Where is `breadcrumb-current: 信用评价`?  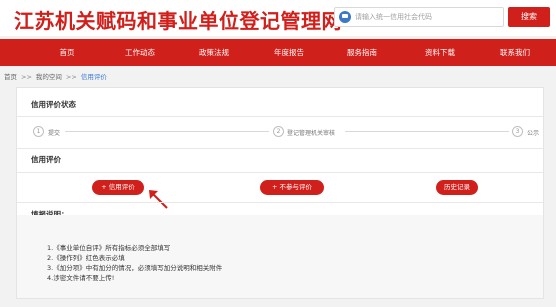
breadcrumb-current: 信用评价 is located at coordinates (94, 77).